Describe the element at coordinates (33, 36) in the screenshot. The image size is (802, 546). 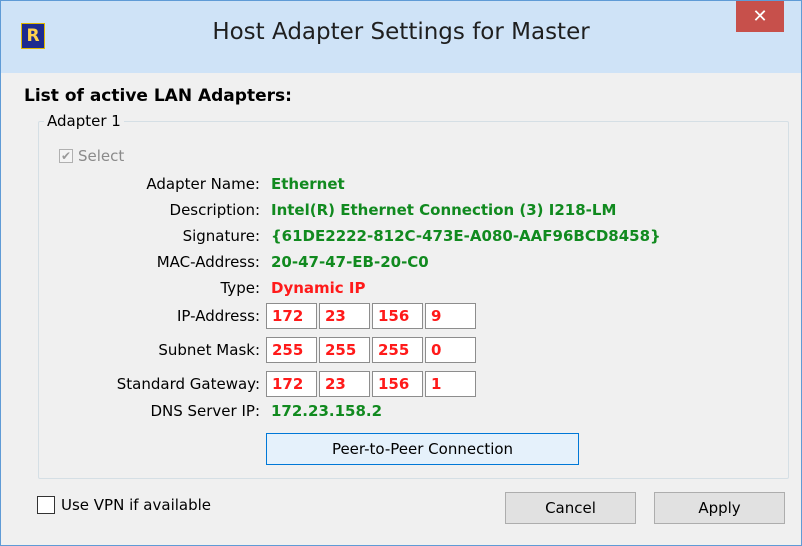
I see `app-icon: R` at that location.